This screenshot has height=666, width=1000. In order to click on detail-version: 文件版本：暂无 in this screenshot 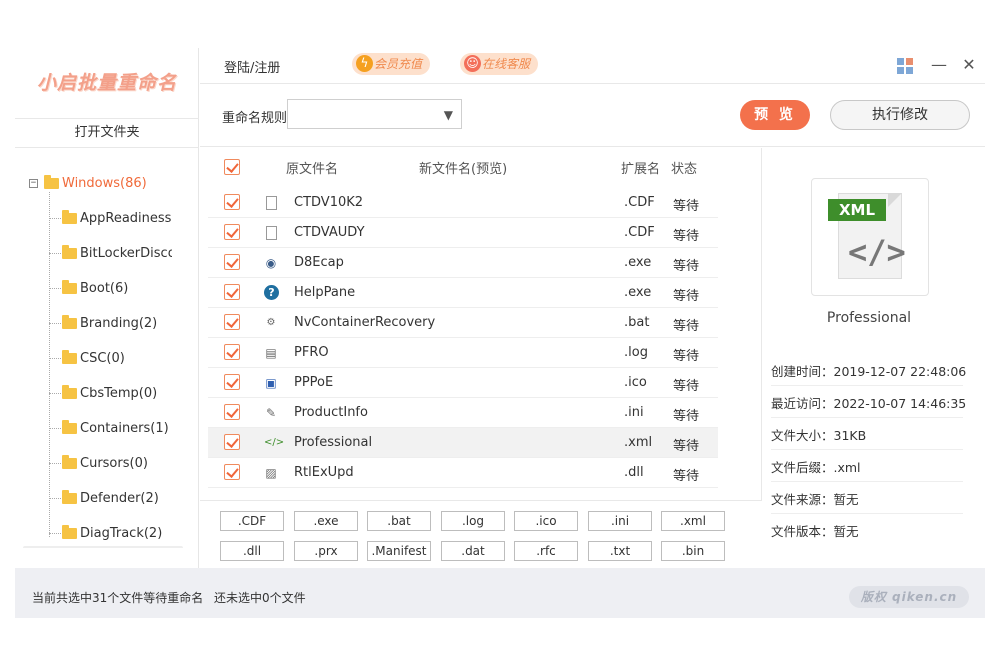, I will do `click(815, 531)`.